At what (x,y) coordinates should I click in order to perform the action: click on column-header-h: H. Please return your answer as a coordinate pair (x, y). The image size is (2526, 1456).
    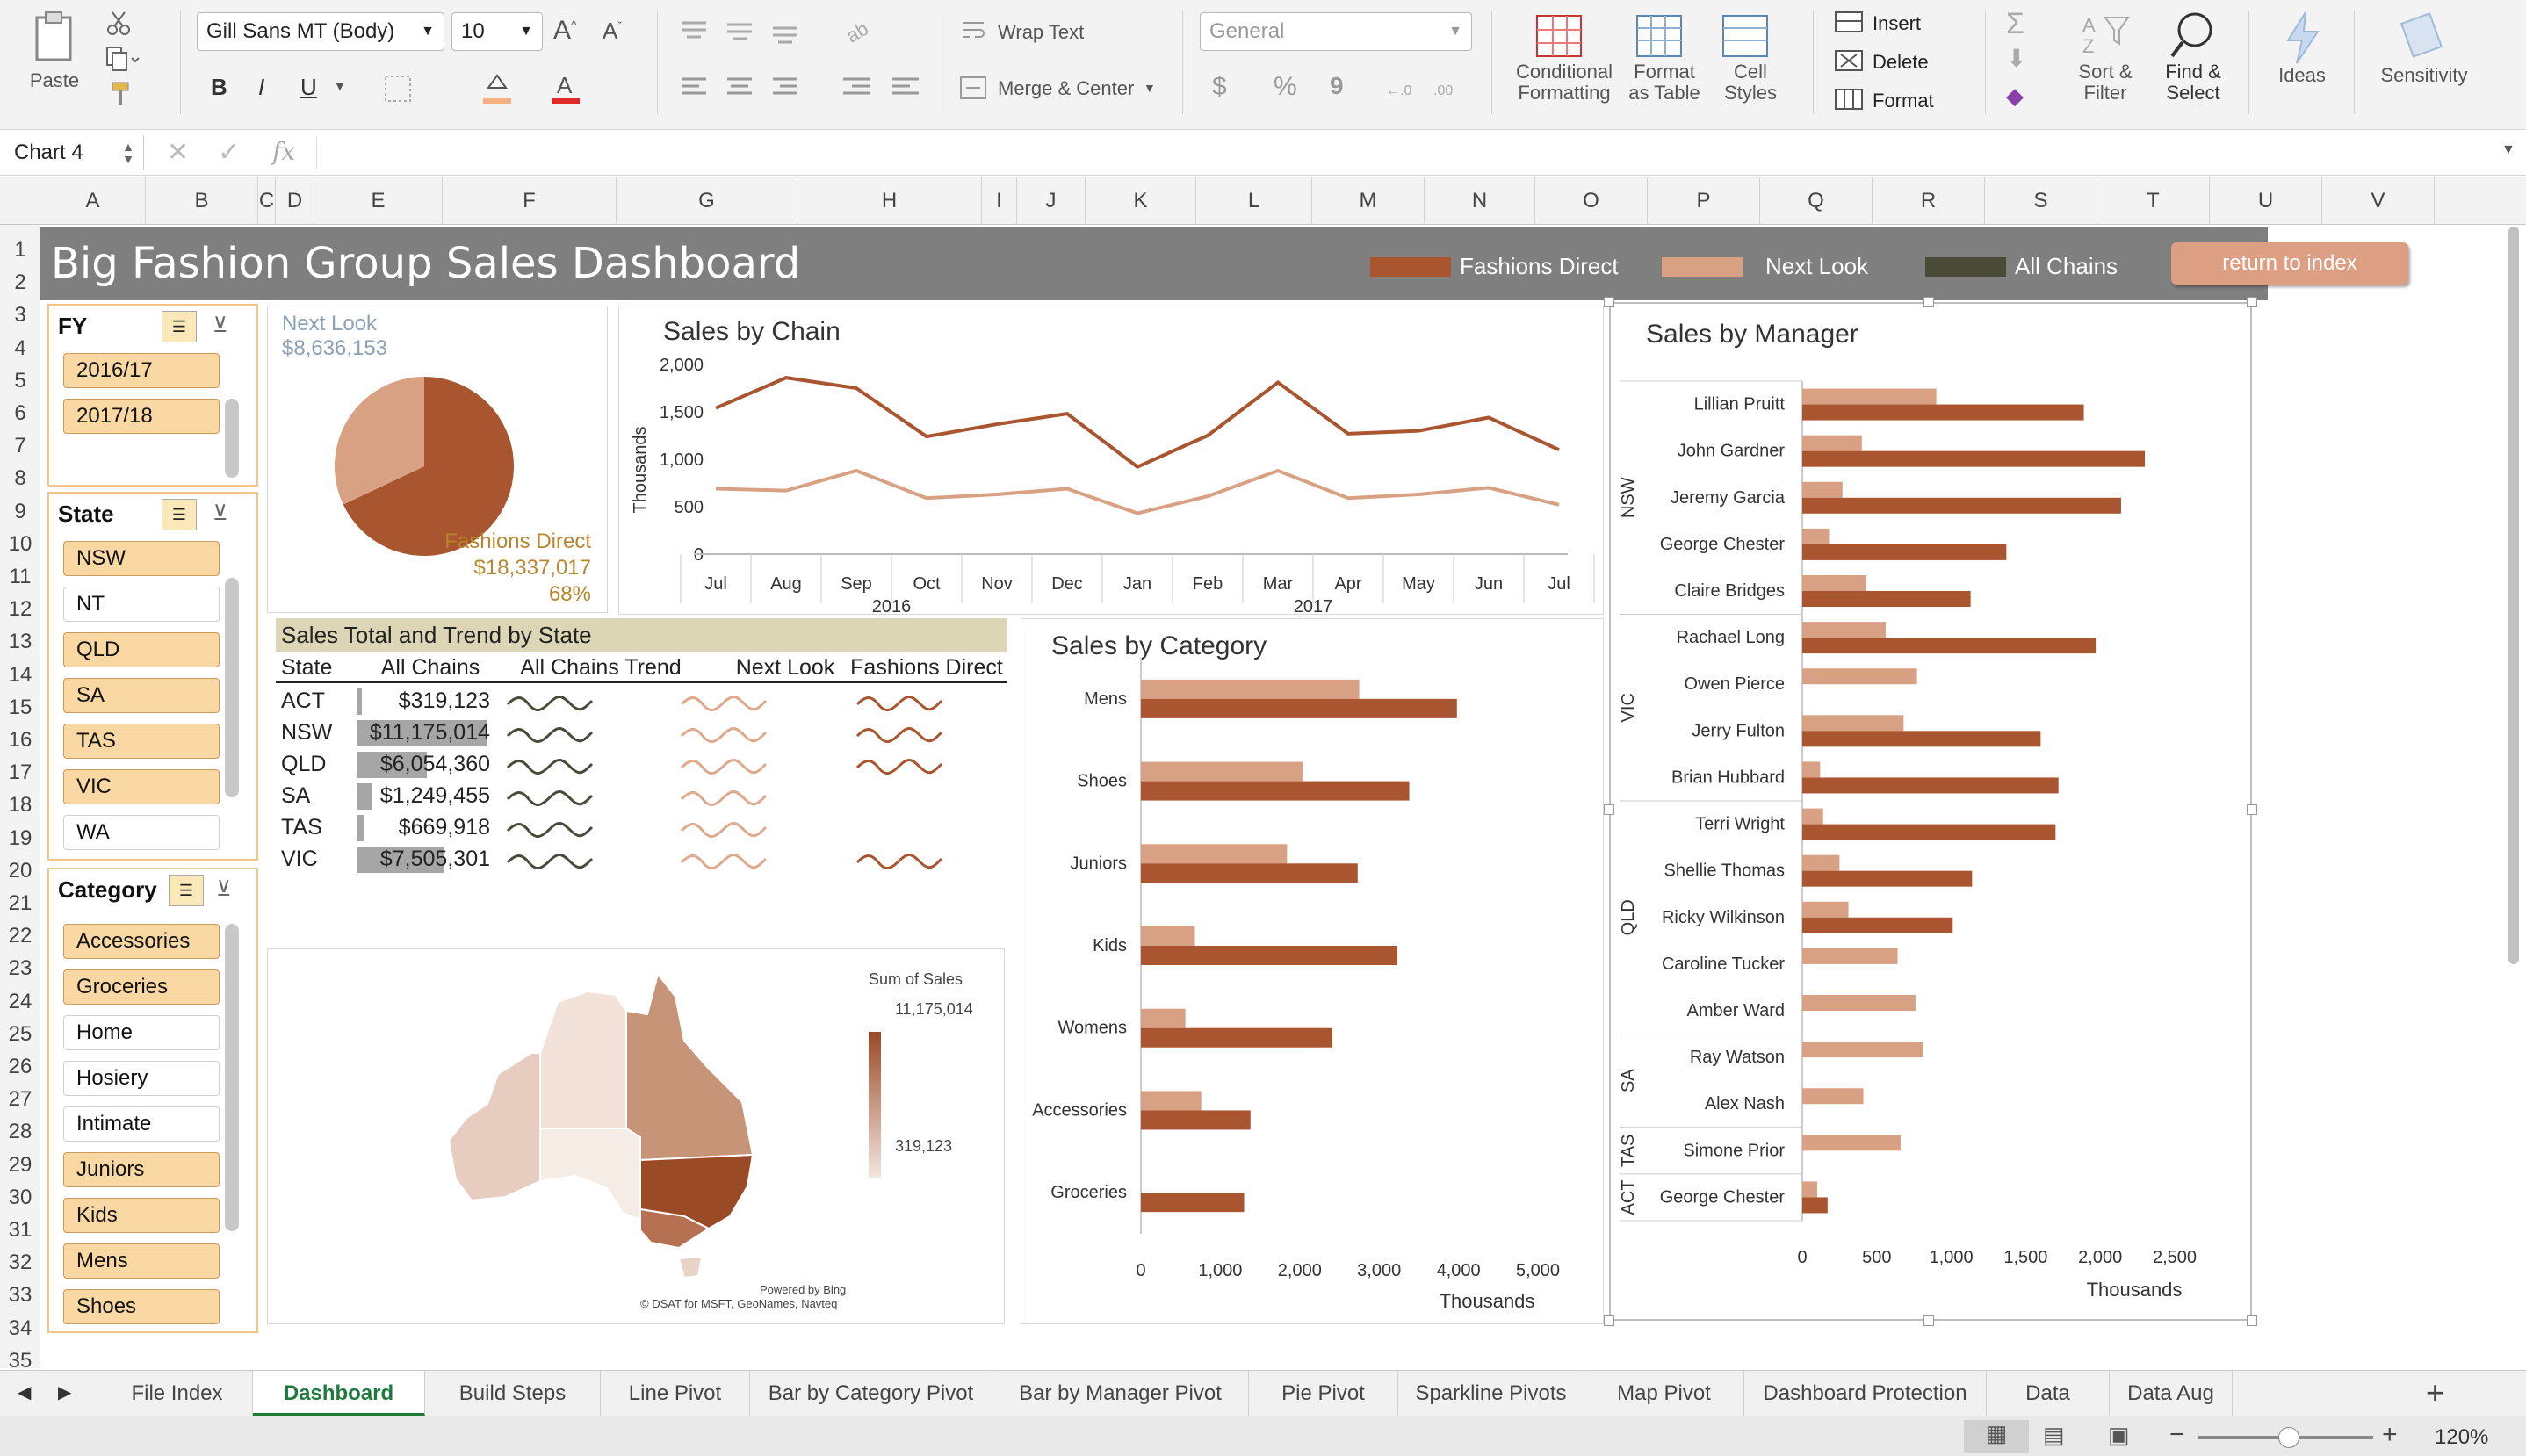
    Looking at the image, I should click on (889, 201).